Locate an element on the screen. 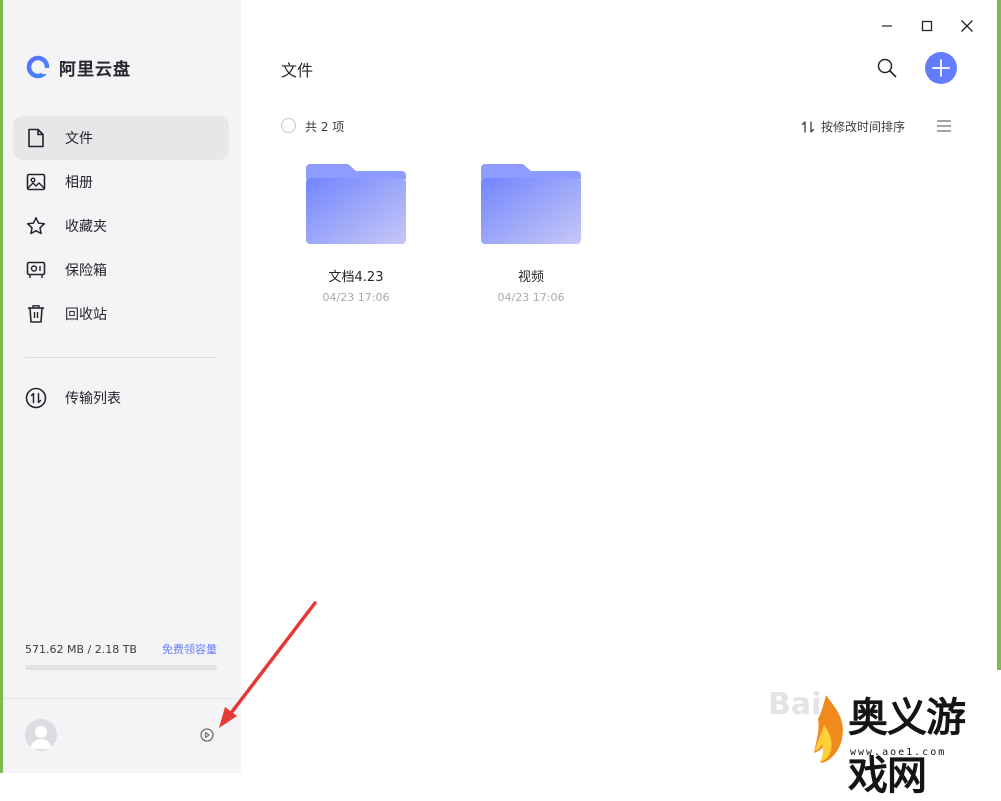  sidebar-nav: 文件 相册 收藏夹 保险箱 回收站 is located at coordinates (121, 226).